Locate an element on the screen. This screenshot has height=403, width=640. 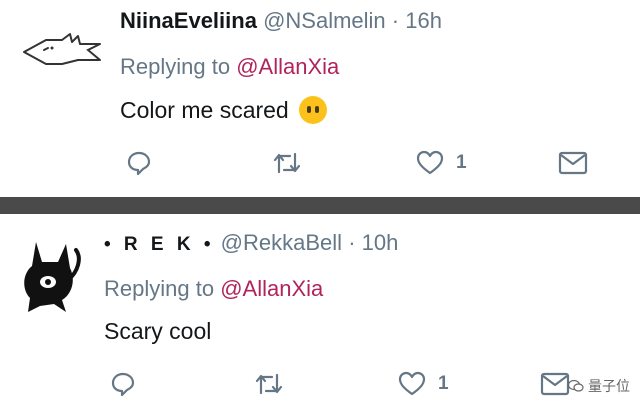
user-handle: @RekkaBell is located at coordinates (281, 242).